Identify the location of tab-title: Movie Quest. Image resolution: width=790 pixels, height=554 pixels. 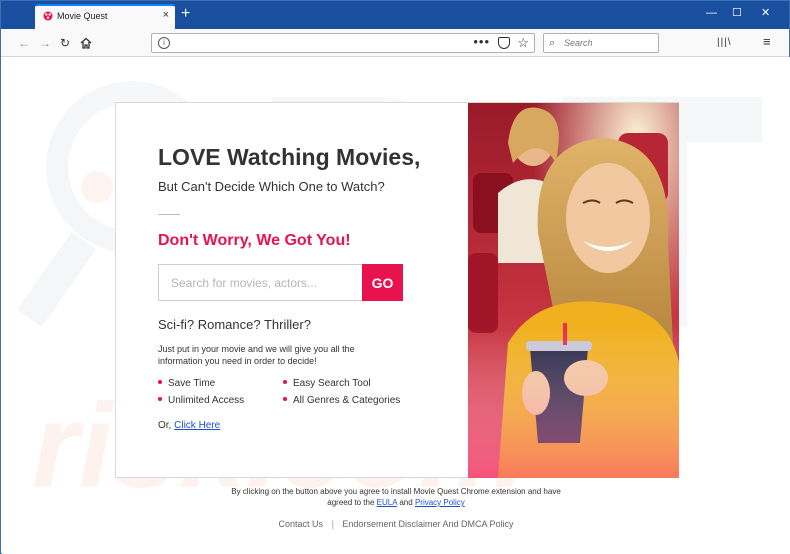
(82, 16).